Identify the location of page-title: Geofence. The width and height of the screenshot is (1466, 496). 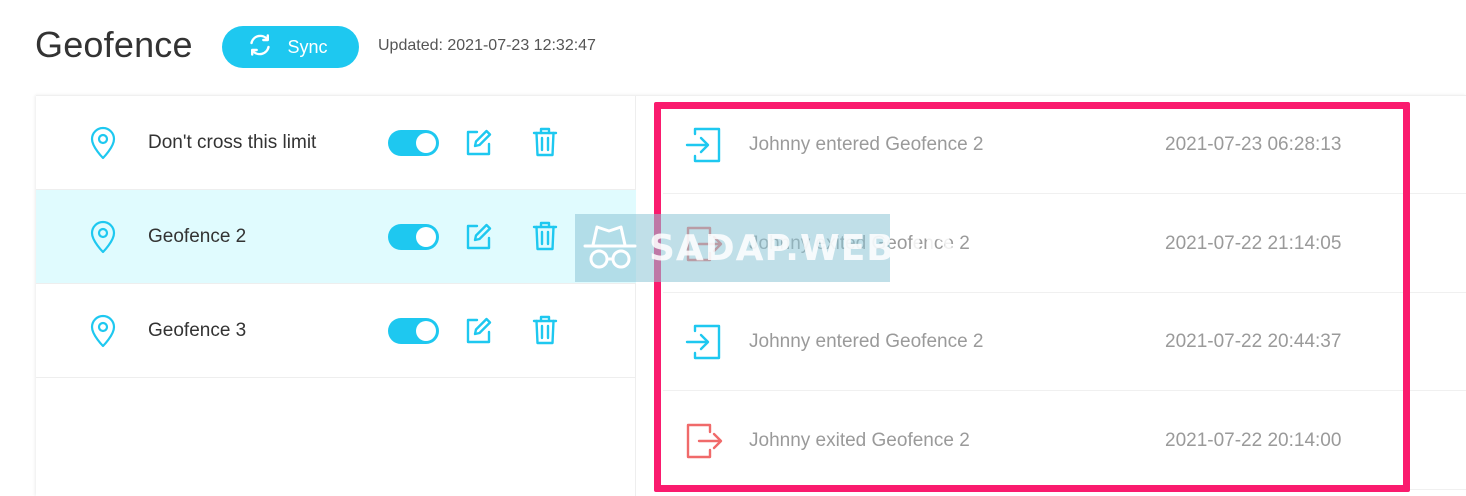
(114, 44).